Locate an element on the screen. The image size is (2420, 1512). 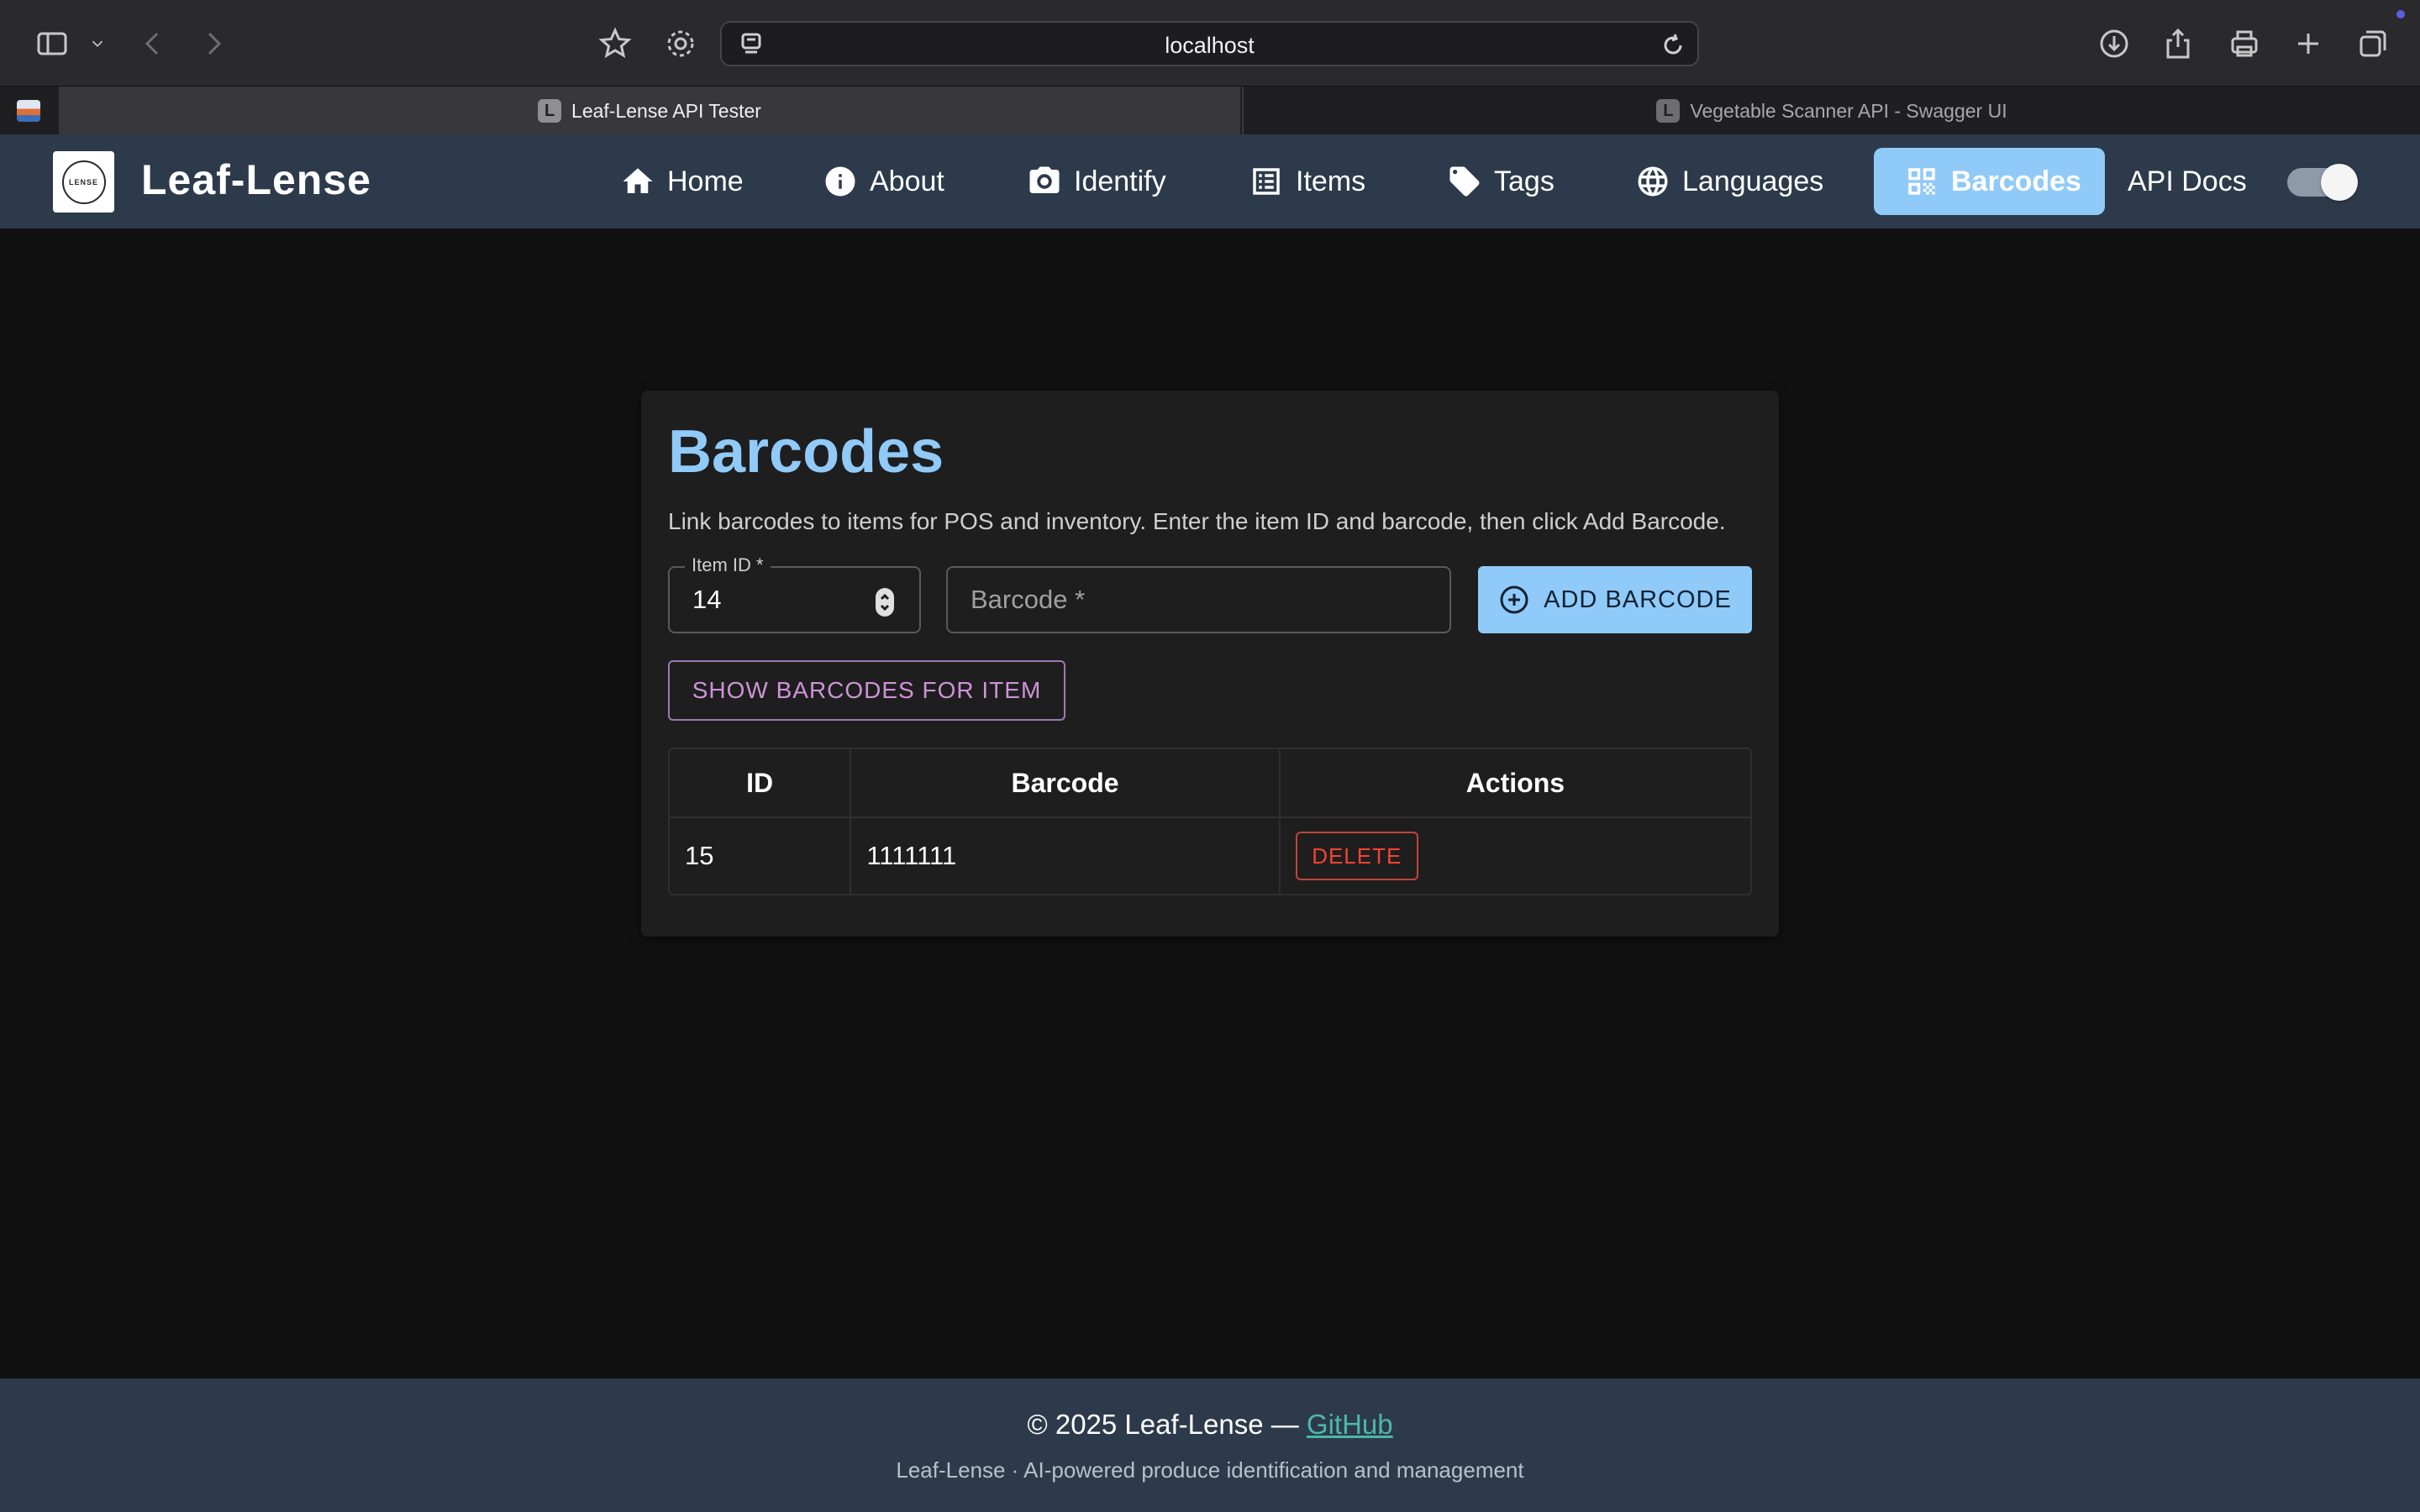
column-header-actions: Actions is located at coordinates (1515, 782).